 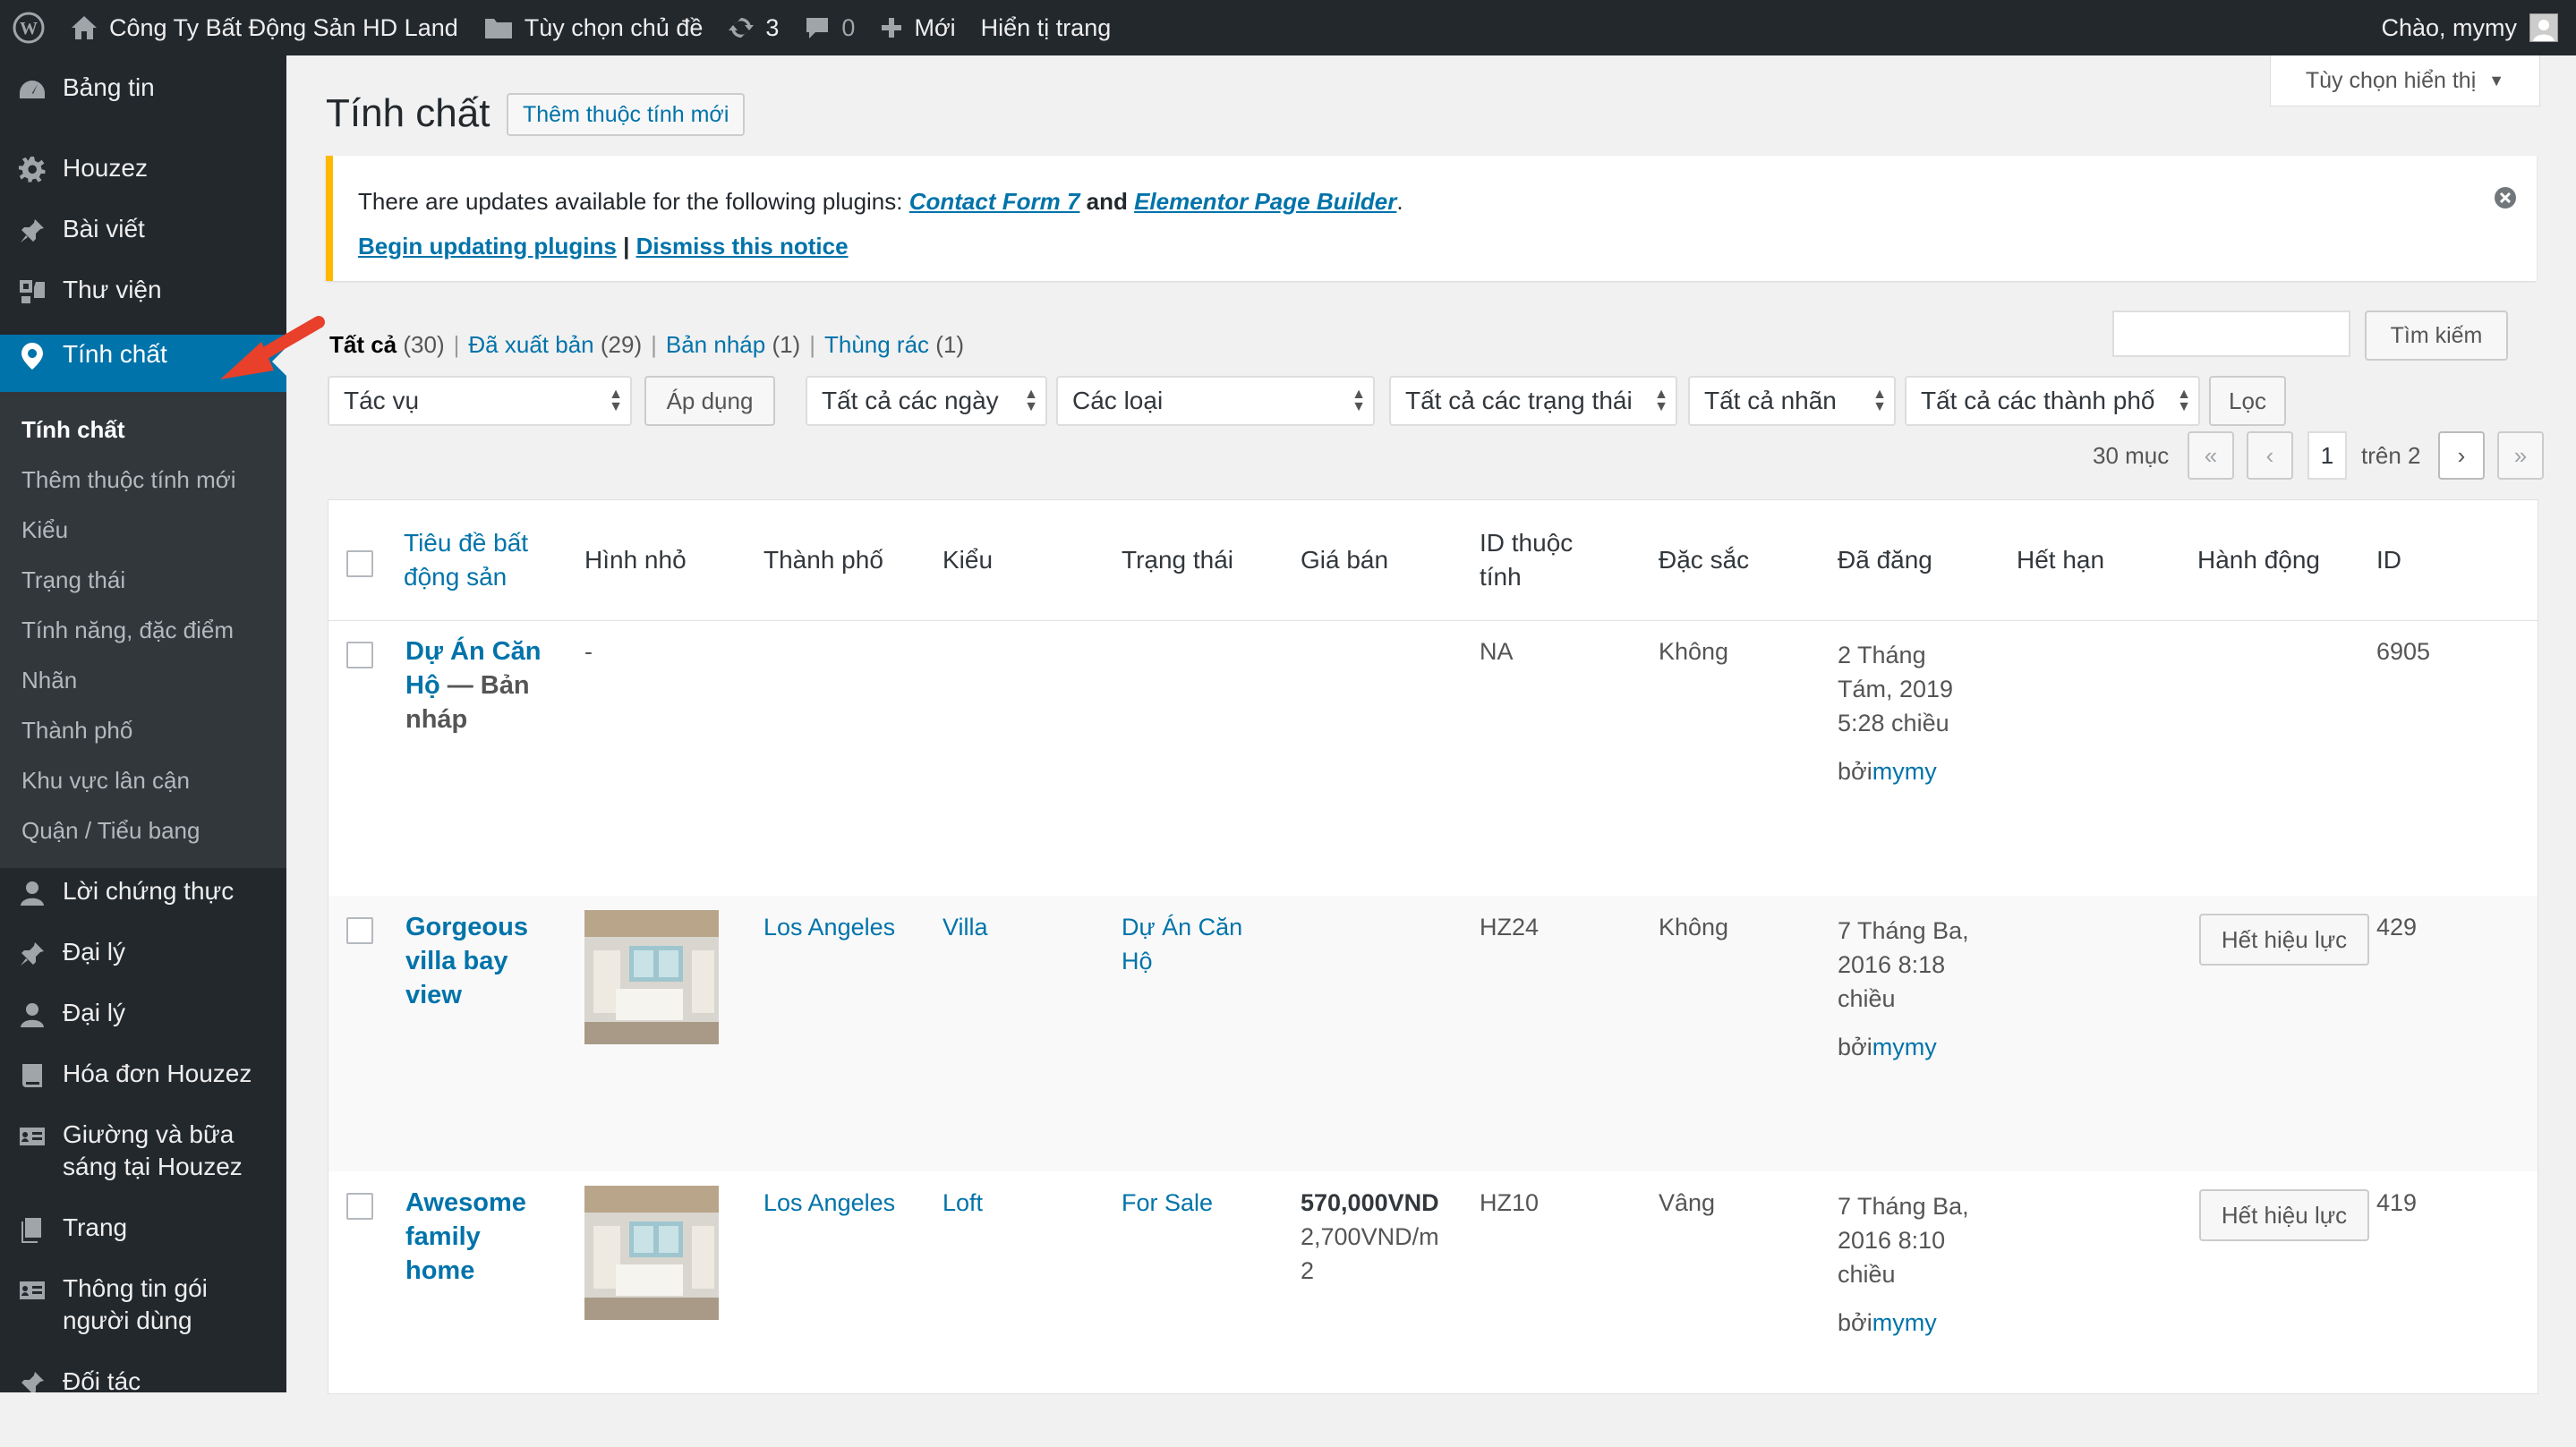 I want to click on submenu-neighborhoods: Khu vực lân cận, so click(x=143, y=780).